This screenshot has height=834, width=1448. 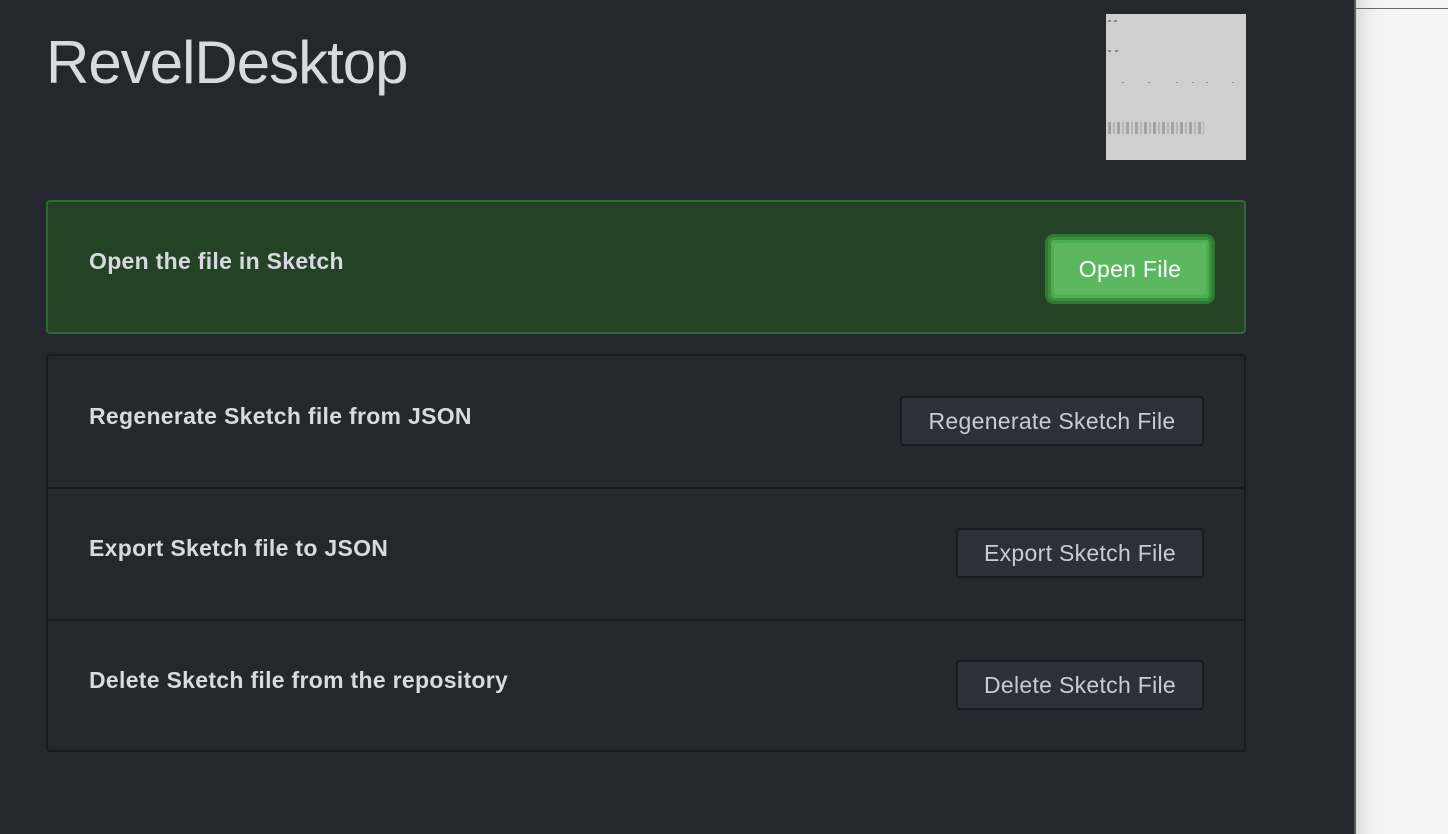 I want to click on regenerate-sketch-file-button: Regenerate Sketch File, so click(x=1052, y=421).